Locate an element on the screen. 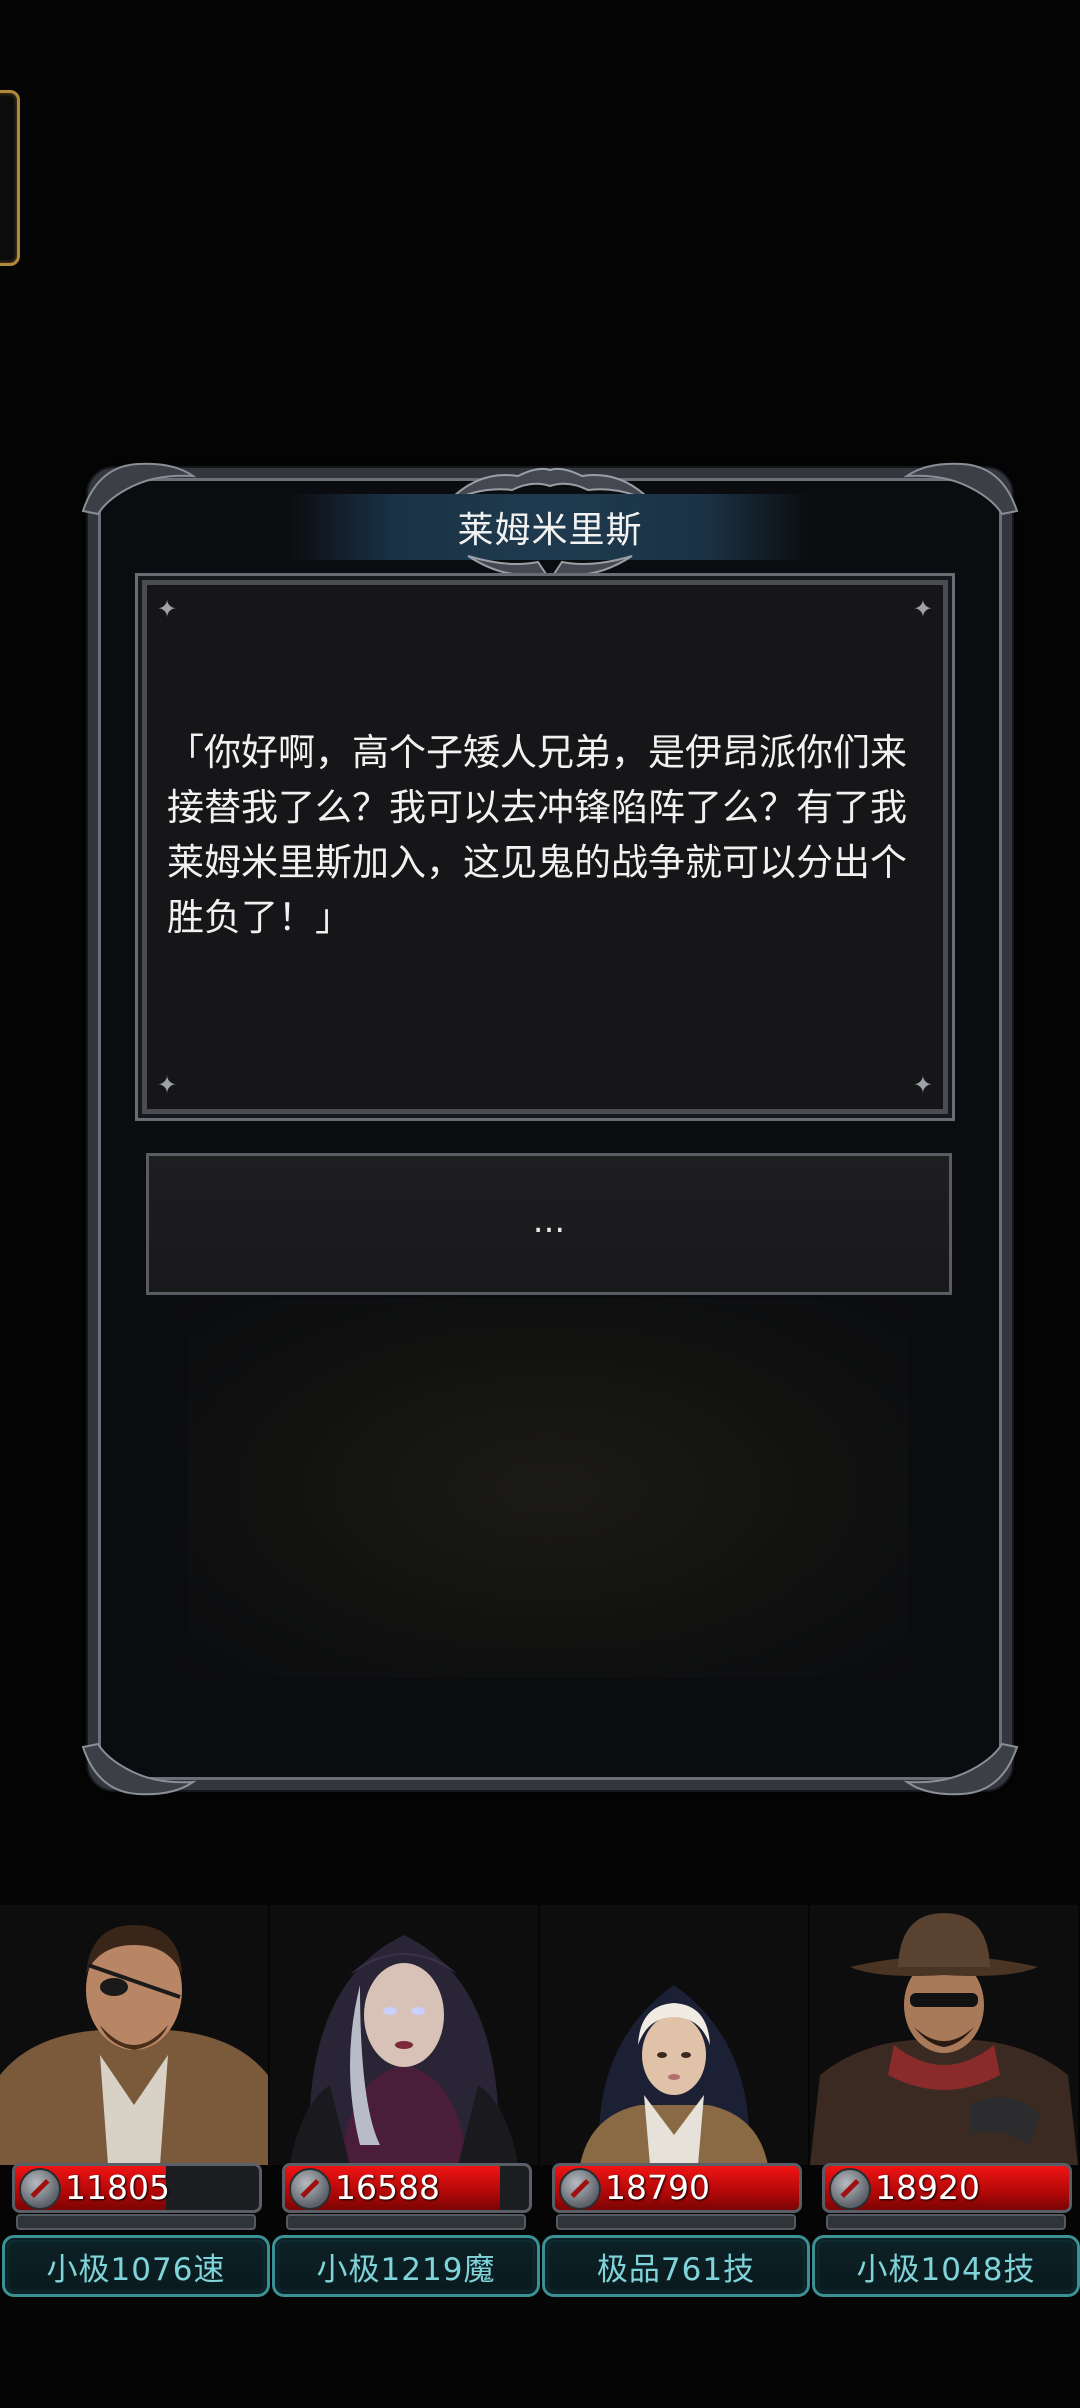  speaker-name: 莱姆米里斯 is located at coordinates (550, 530).